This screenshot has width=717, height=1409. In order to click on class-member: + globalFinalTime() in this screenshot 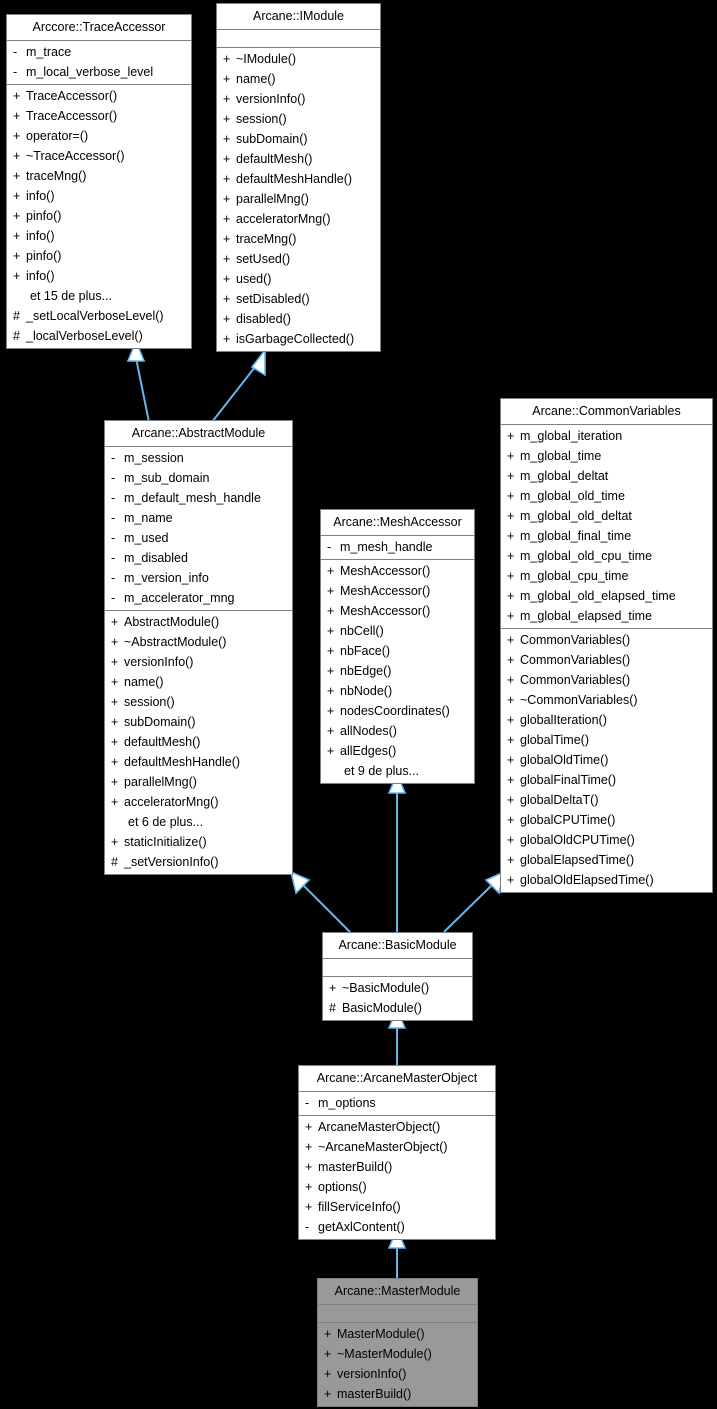, I will do `click(606, 780)`.